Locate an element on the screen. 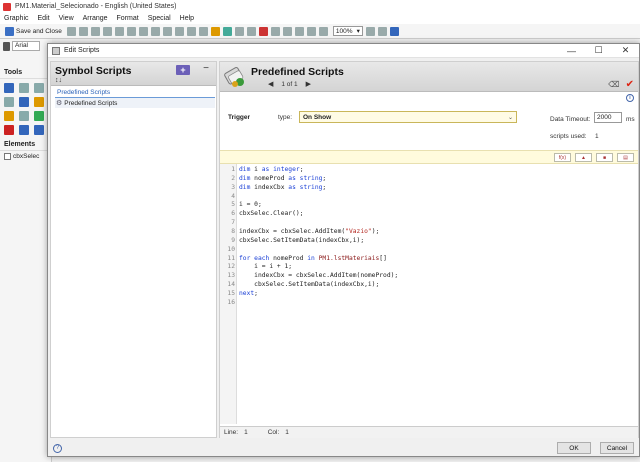  zoom-select: 100% ▾ is located at coordinates (347, 31).